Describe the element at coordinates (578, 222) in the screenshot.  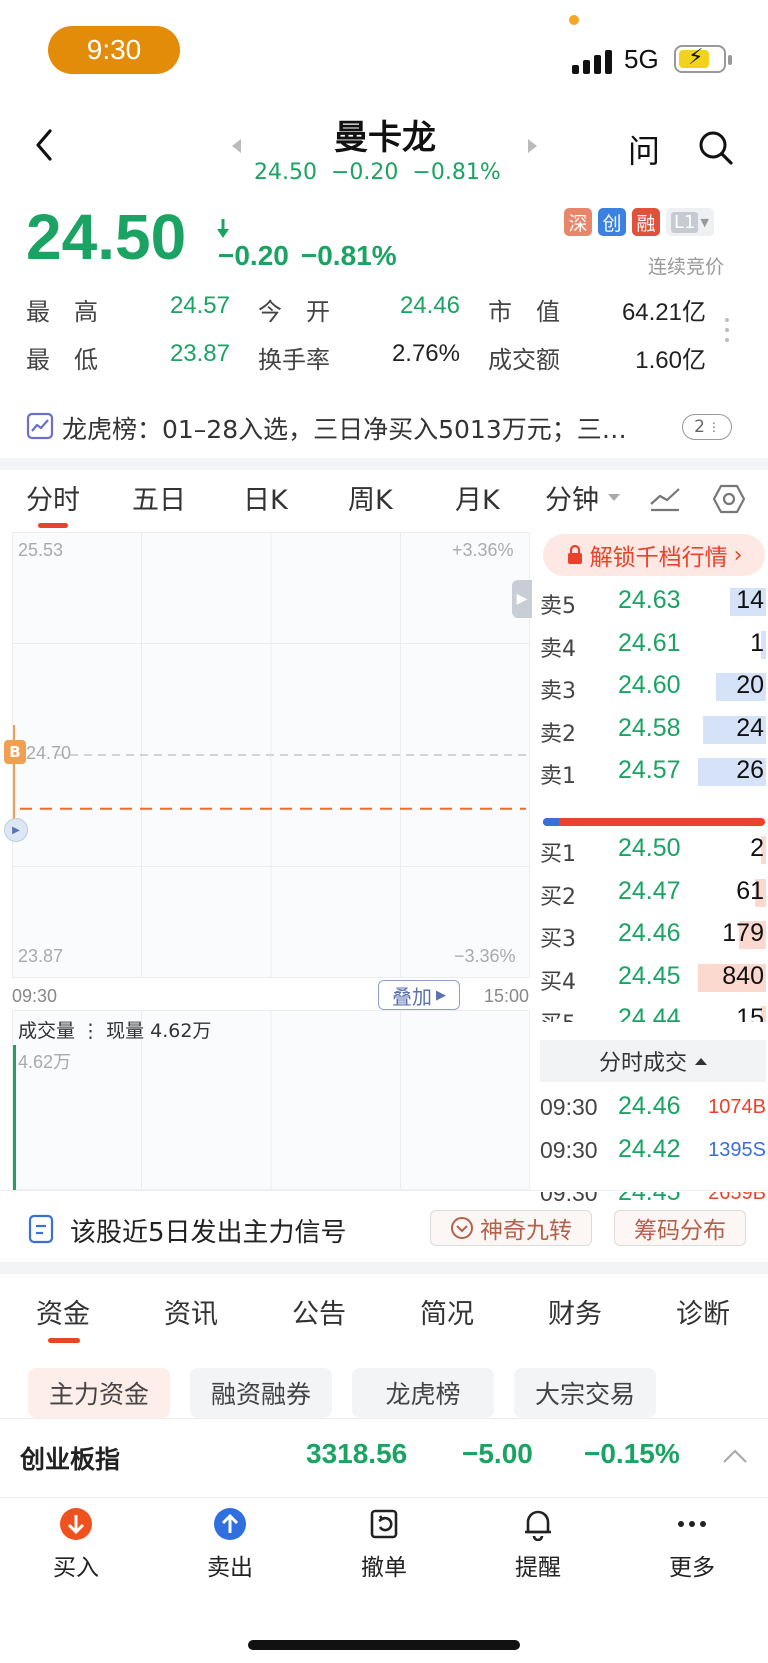
I see `badge-shenzhen: 深` at that location.